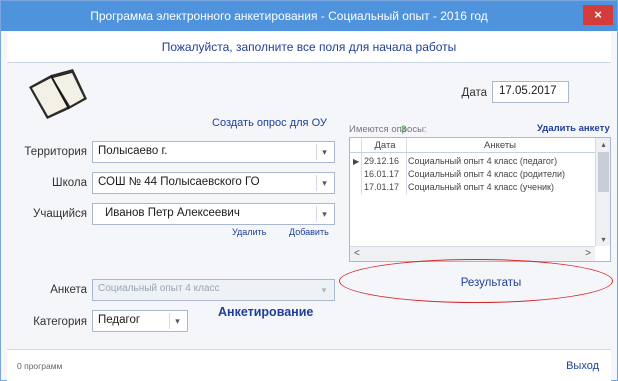 This screenshot has height=381, width=618. I want to click on row-survey: Социальный опыт 4 класс (ученик), so click(481, 187).